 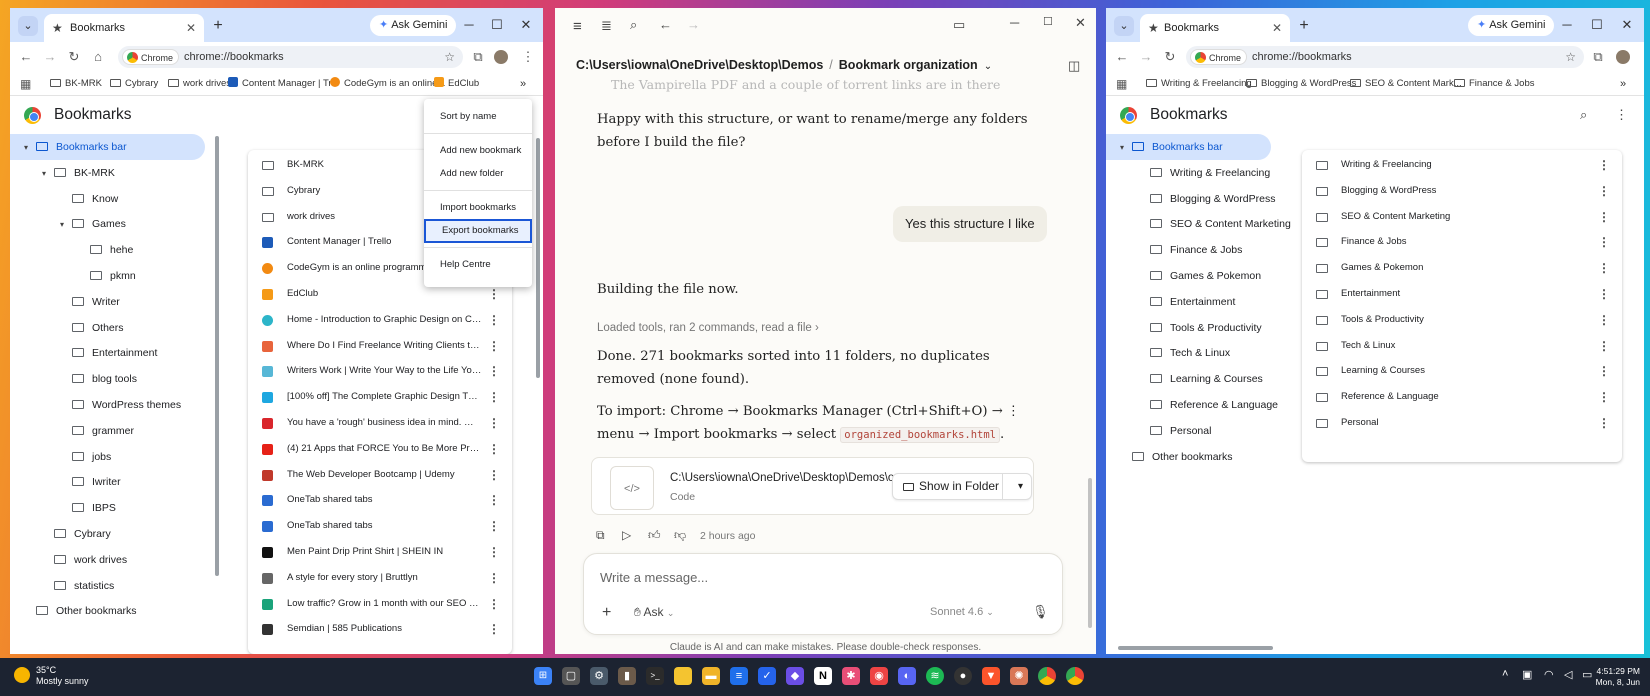 What do you see at coordinates (1568, 674) in the screenshot?
I see `volume-icon: ◁` at bounding box center [1568, 674].